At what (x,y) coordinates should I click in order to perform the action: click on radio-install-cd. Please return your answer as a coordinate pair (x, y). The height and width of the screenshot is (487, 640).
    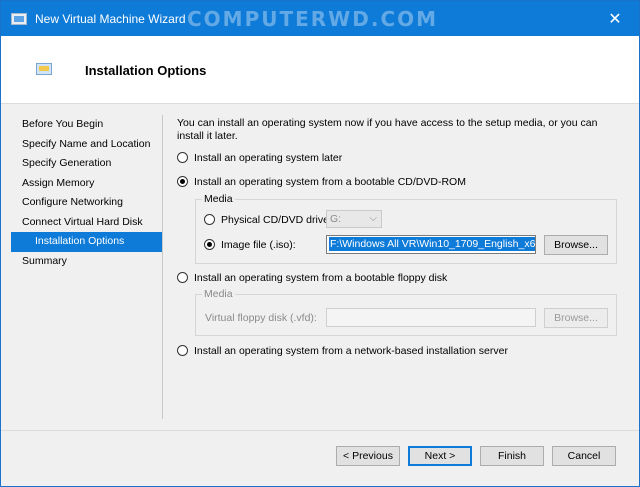
    Looking at the image, I should click on (182, 181).